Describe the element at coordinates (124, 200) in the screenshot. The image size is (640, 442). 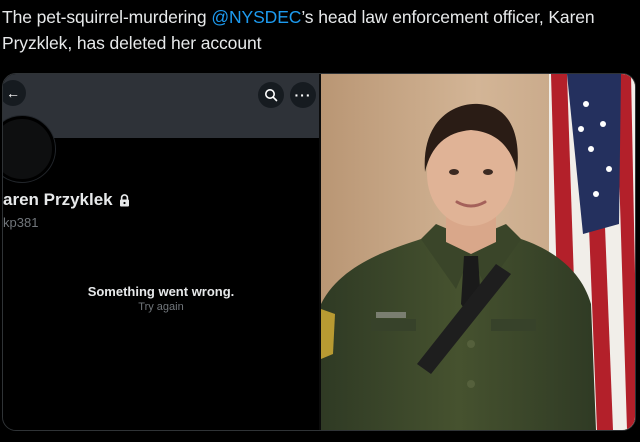
I see `lock-icon` at that location.